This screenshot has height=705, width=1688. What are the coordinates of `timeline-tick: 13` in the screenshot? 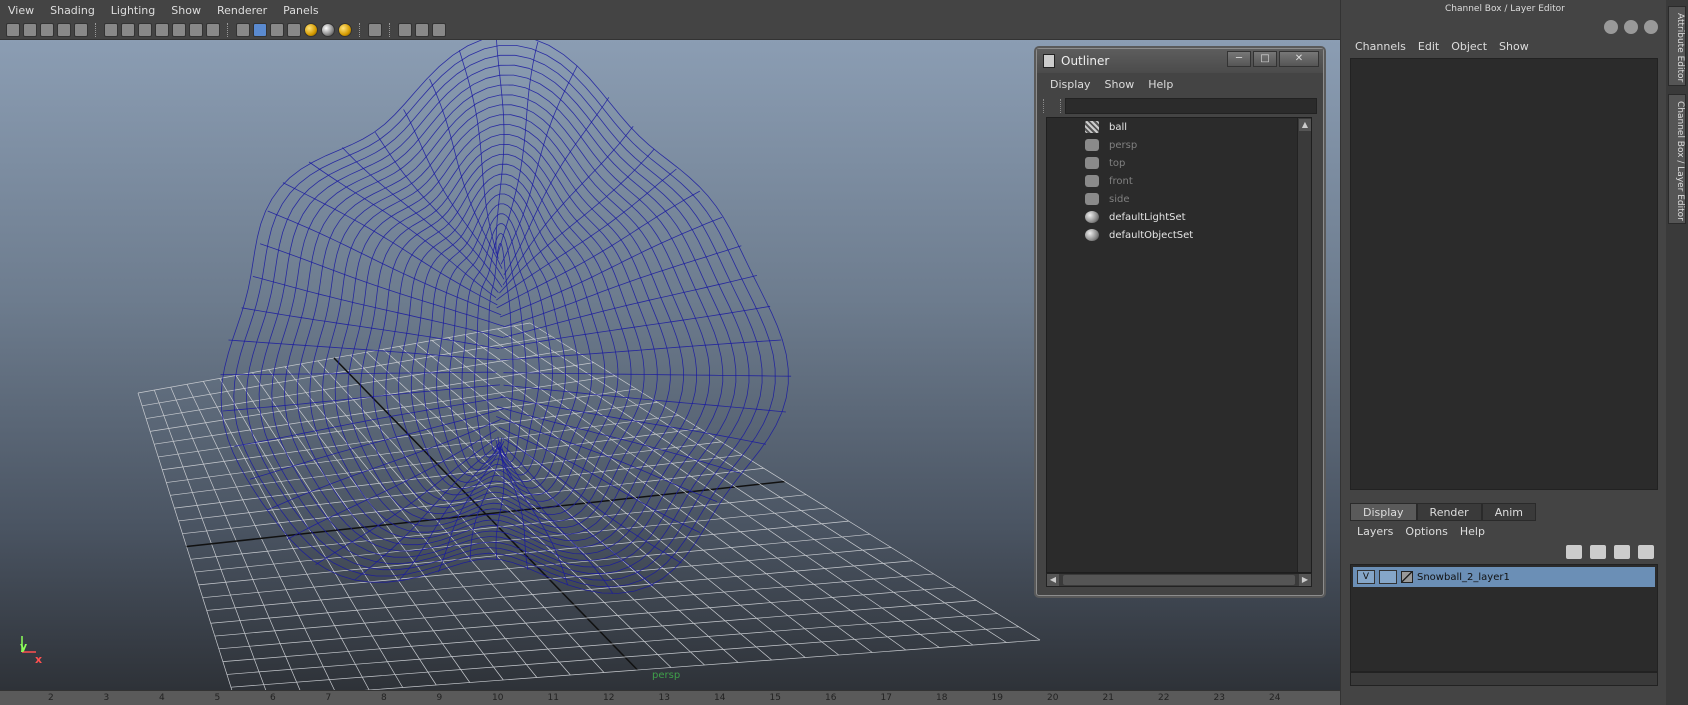 It's located at (664, 698).